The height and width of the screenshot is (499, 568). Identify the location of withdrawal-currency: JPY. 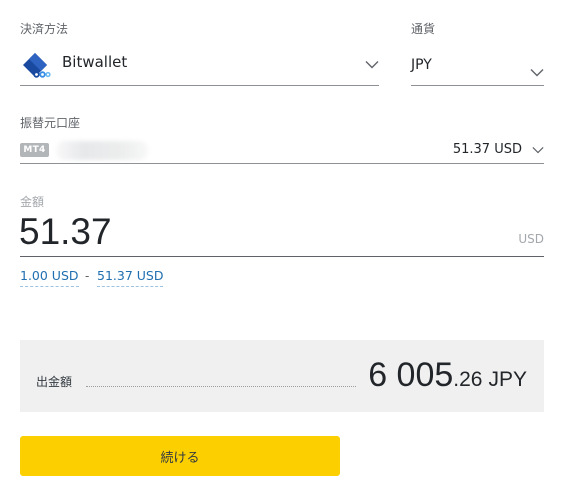
(507, 379).